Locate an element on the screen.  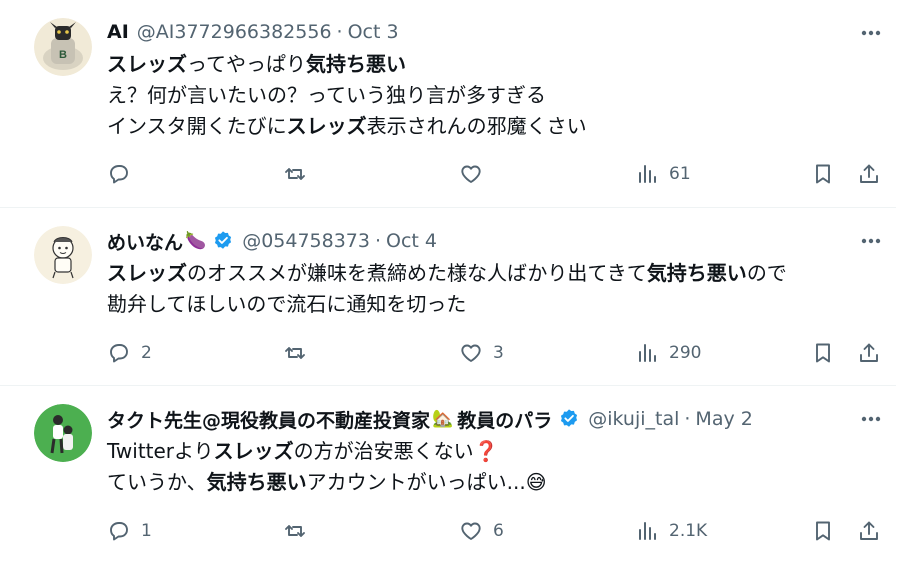
text-segment: え？何が言いたいの？っていう独り言が多すぎる is located at coordinates (326, 95).